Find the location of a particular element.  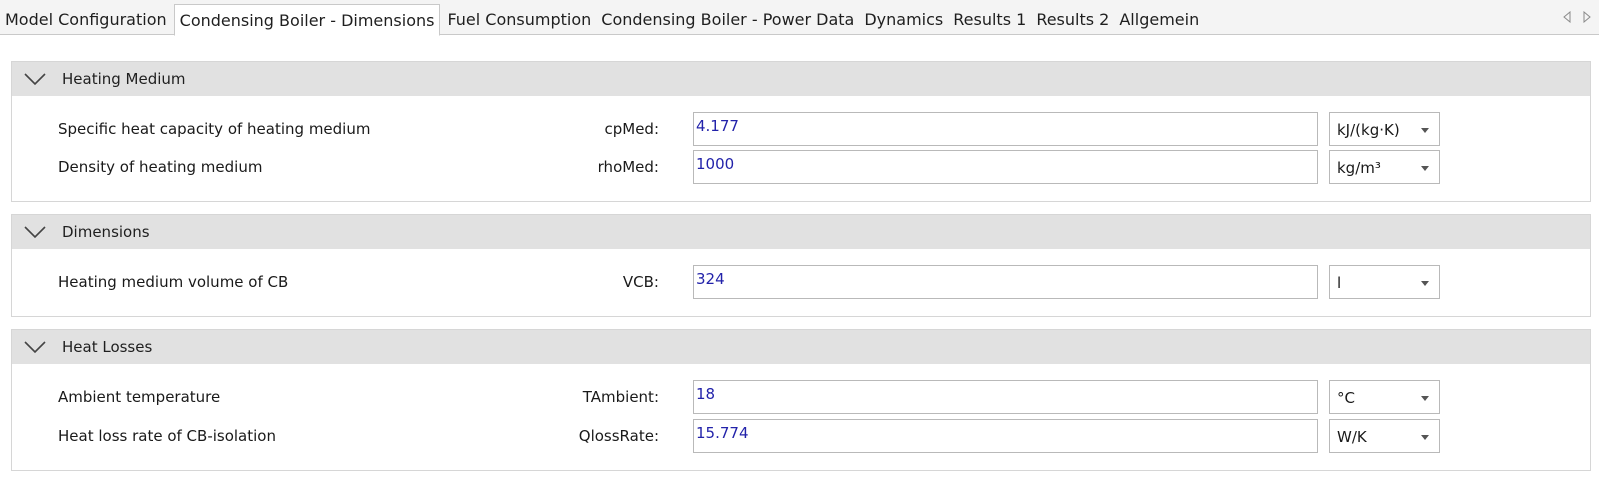

unit-value: kJ/(kg·K) is located at coordinates (1368, 130).